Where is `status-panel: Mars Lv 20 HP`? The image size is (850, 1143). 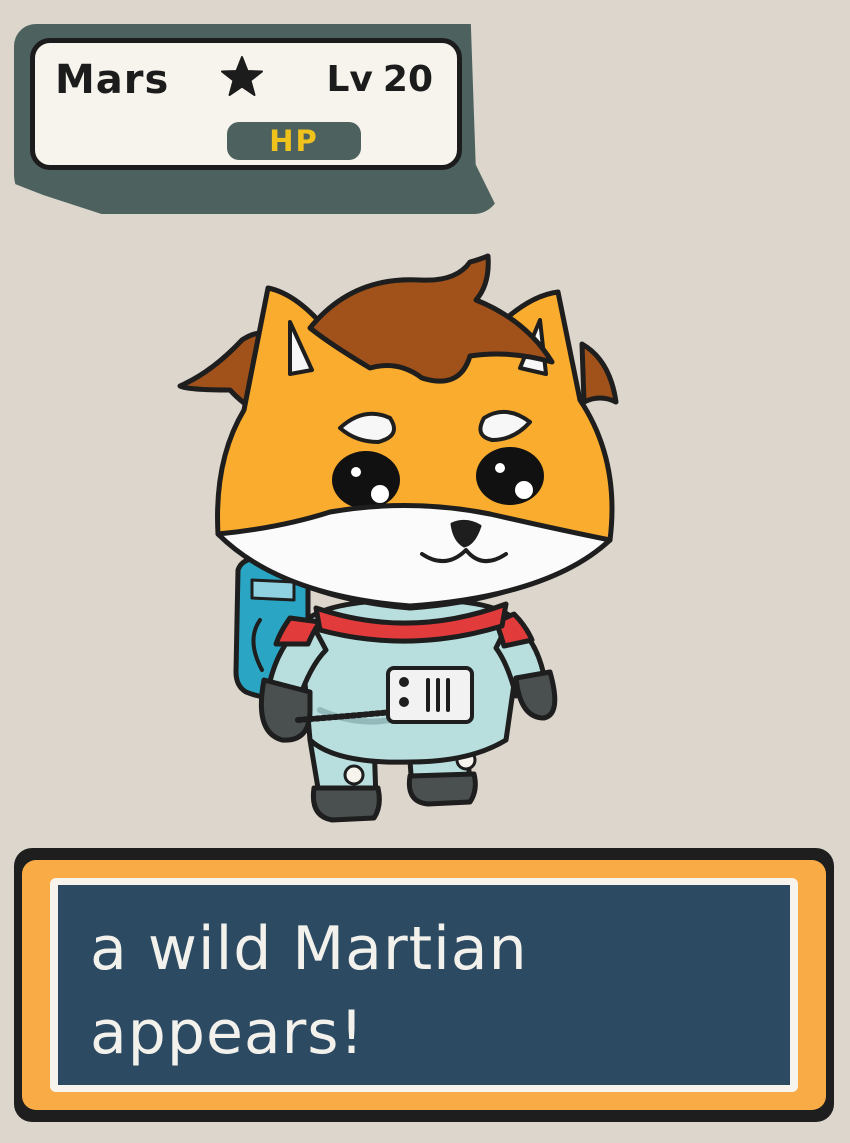 status-panel: Mars Lv 20 HP is located at coordinates (246, 104).